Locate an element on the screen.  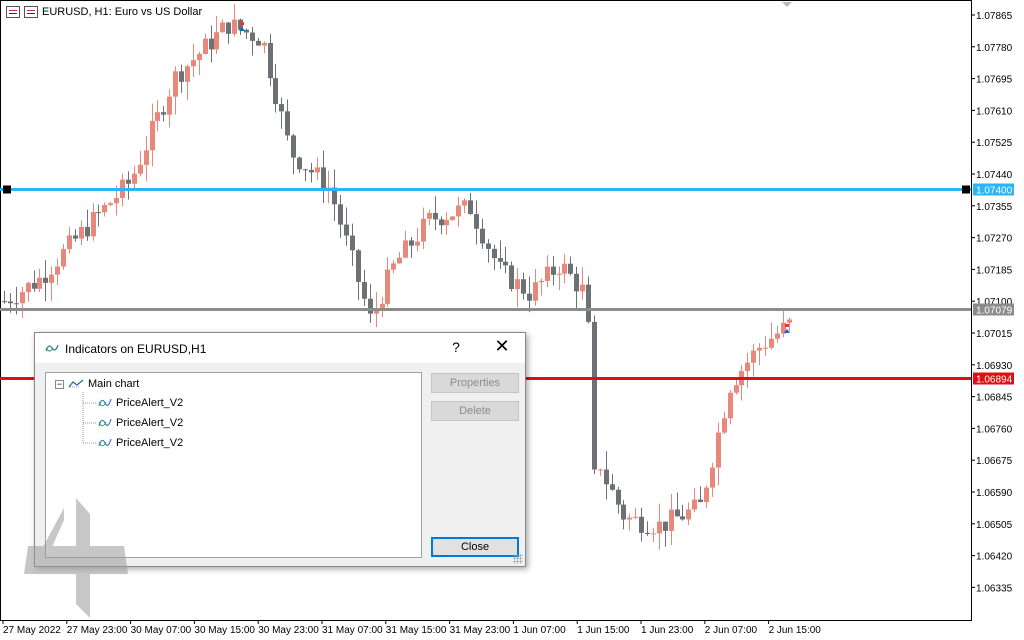
delete-button: Delete is located at coordinates (475, 411).